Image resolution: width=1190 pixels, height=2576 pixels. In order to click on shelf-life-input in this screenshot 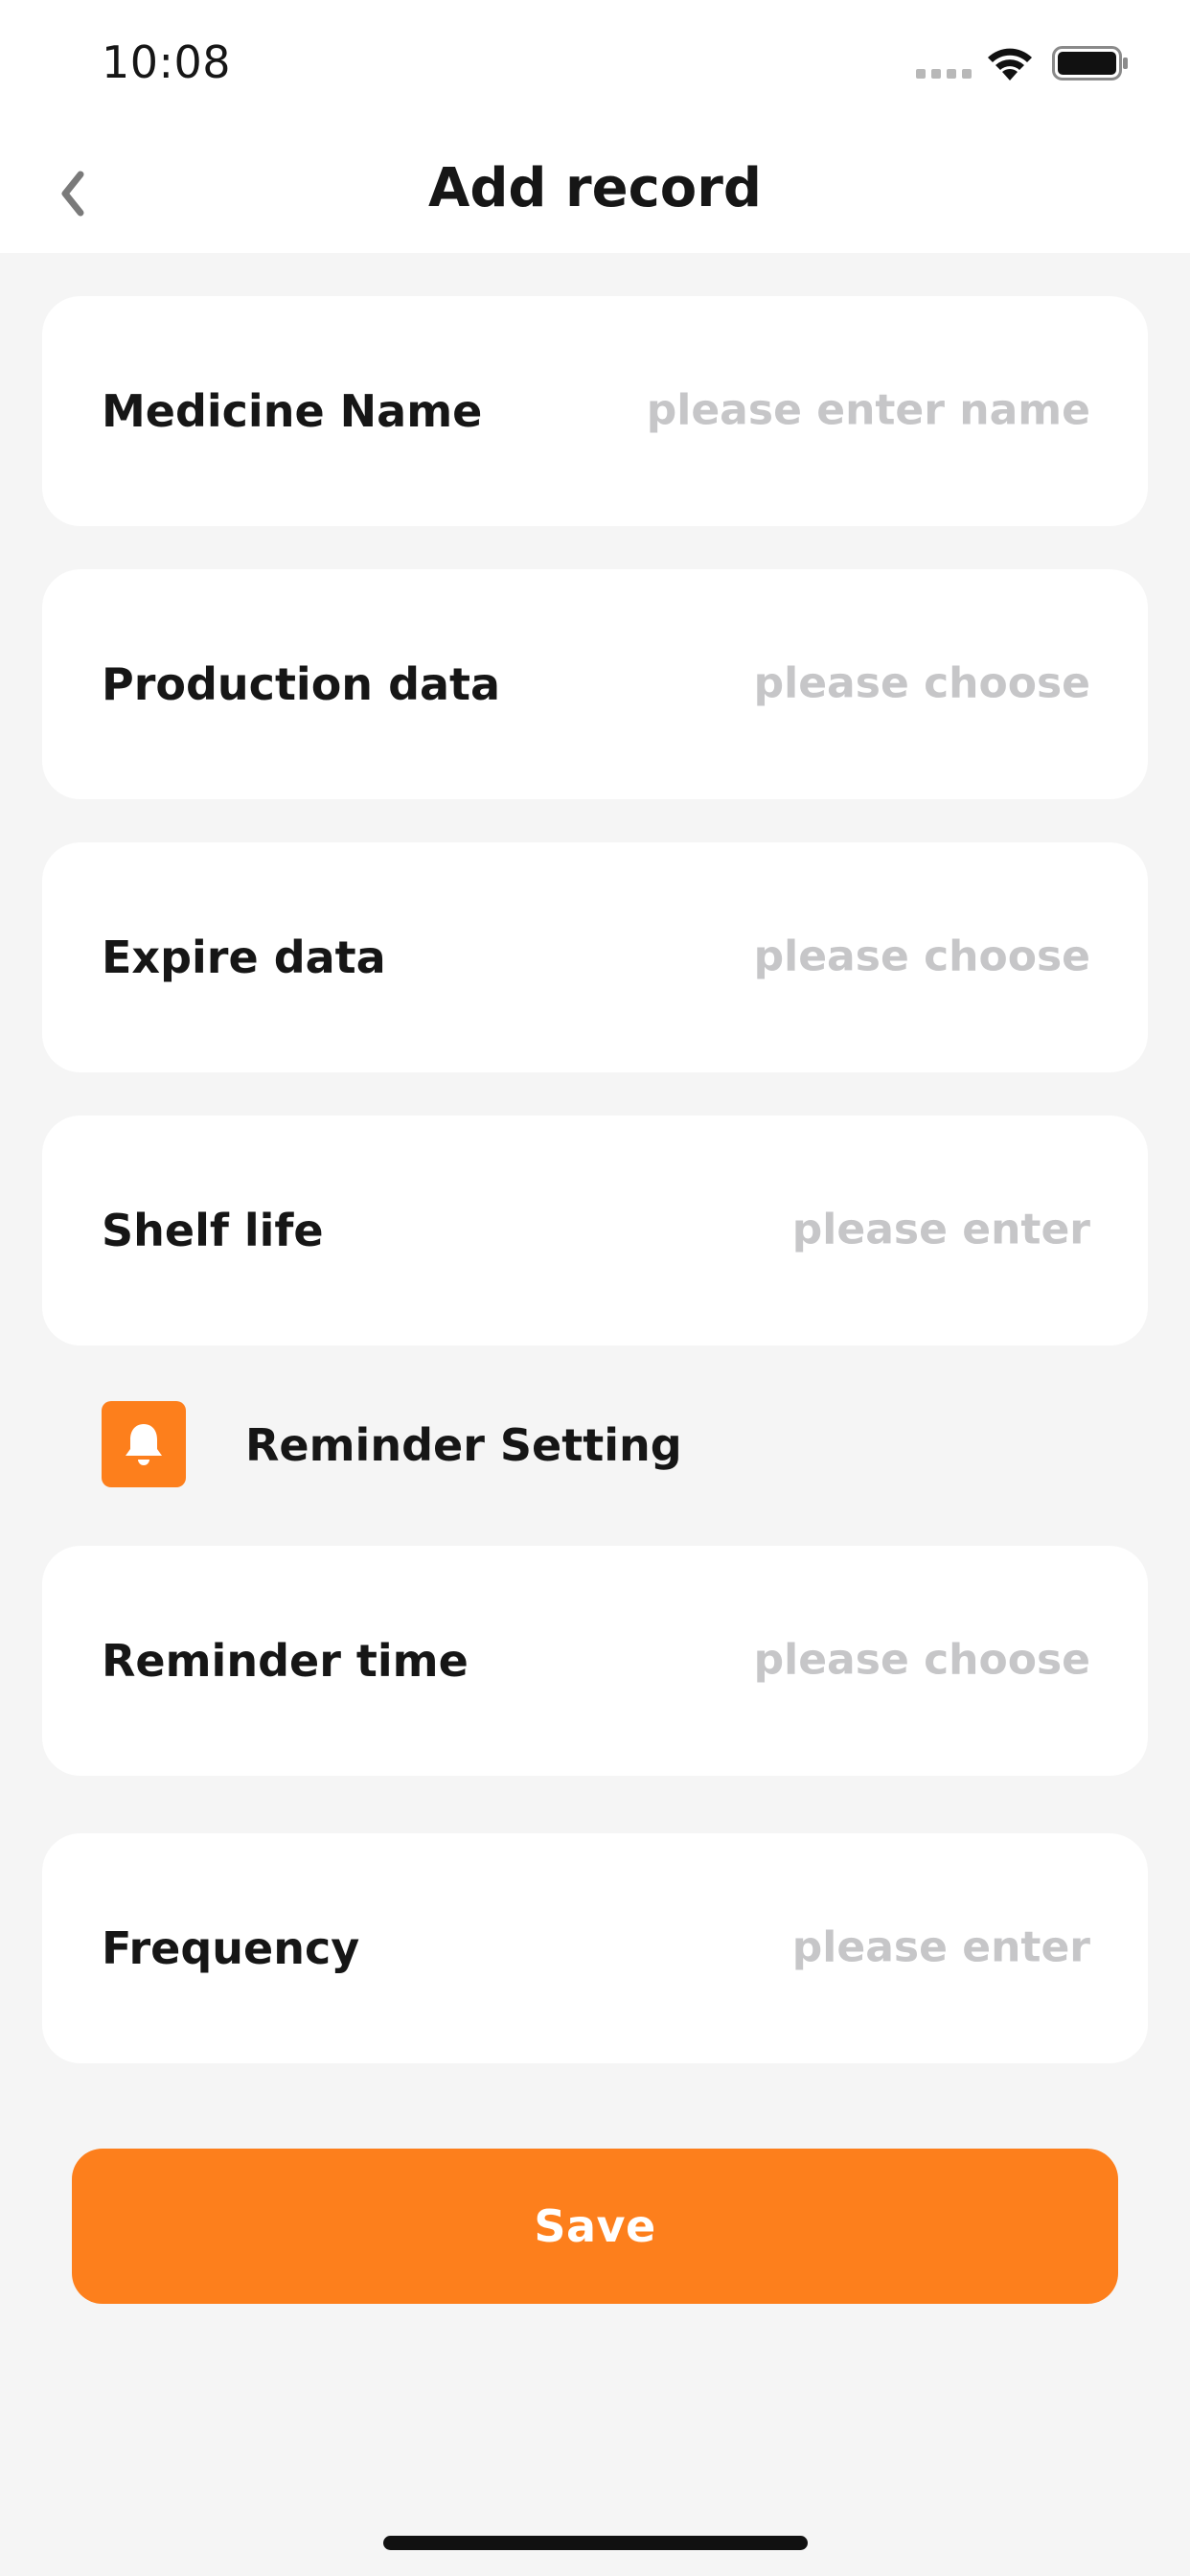, I will do `click(822, 1229)`.